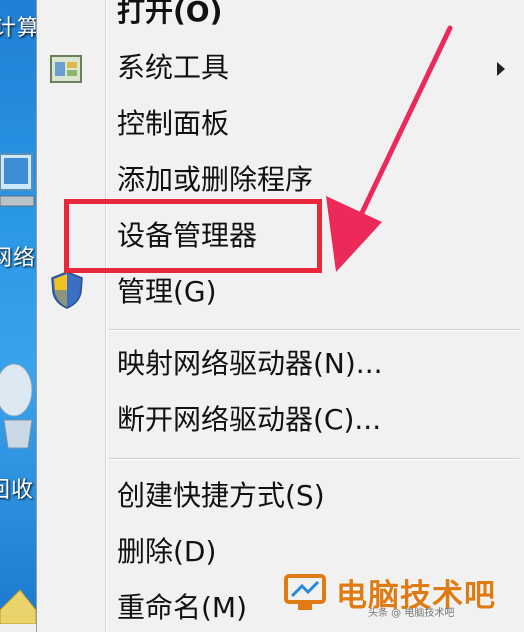  Describe the element at coordinates (18, 180) in the screenshot. I see `computer-icon` at that location.